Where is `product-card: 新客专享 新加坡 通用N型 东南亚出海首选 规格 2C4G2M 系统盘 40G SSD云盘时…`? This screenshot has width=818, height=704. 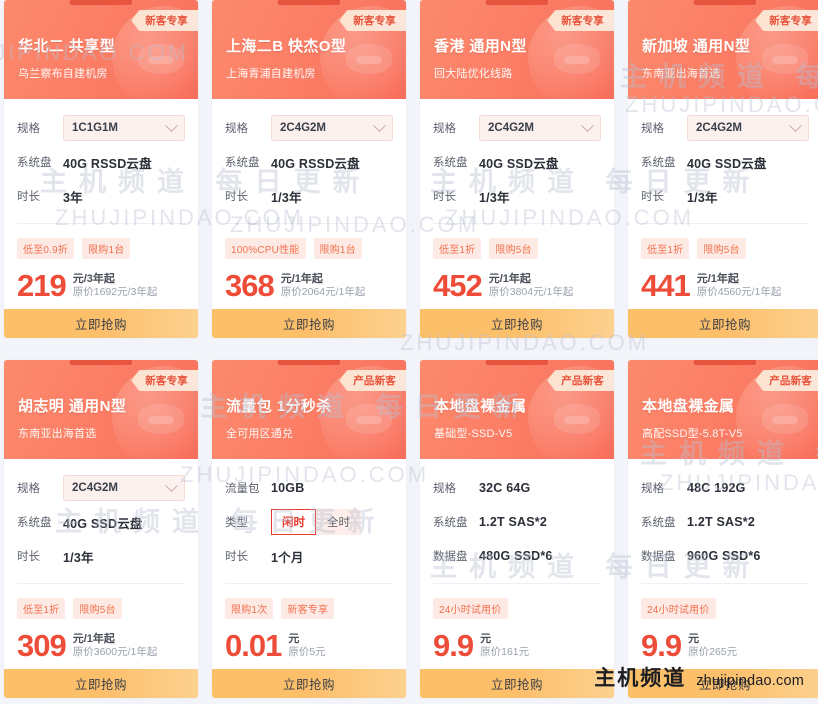
product-card: 新客专享 新加坡 通用N型 东南亚出海首选 规格 2C4G2M 系统盘 40G SSD云盘时… is located at coordinates (723, 169).